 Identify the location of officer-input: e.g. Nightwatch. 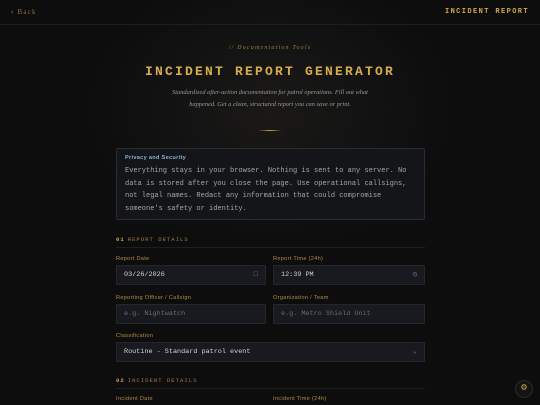
(191, 314).